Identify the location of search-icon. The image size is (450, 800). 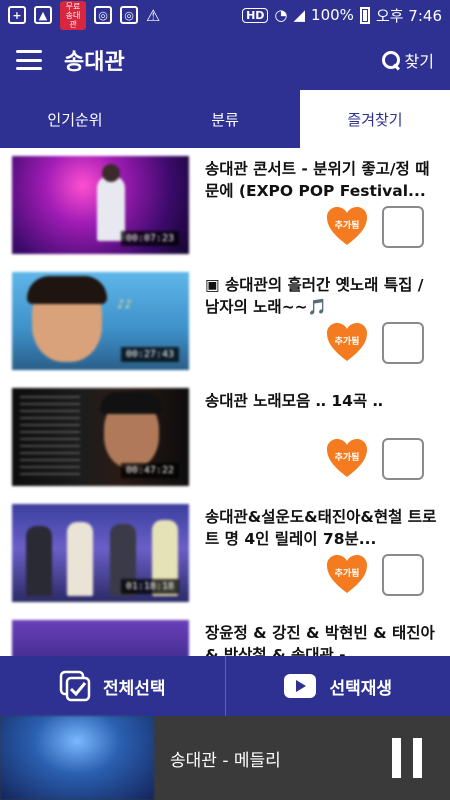
(391, 60).